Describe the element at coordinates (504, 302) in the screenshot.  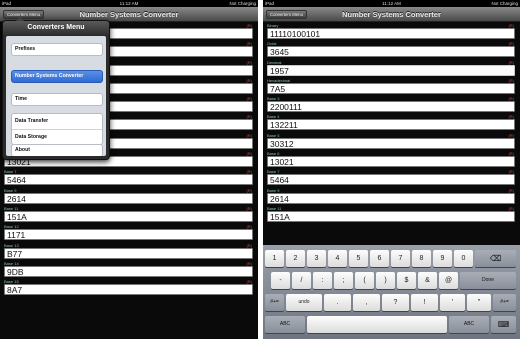
I see `key-symbols-right: #+=` at that location.